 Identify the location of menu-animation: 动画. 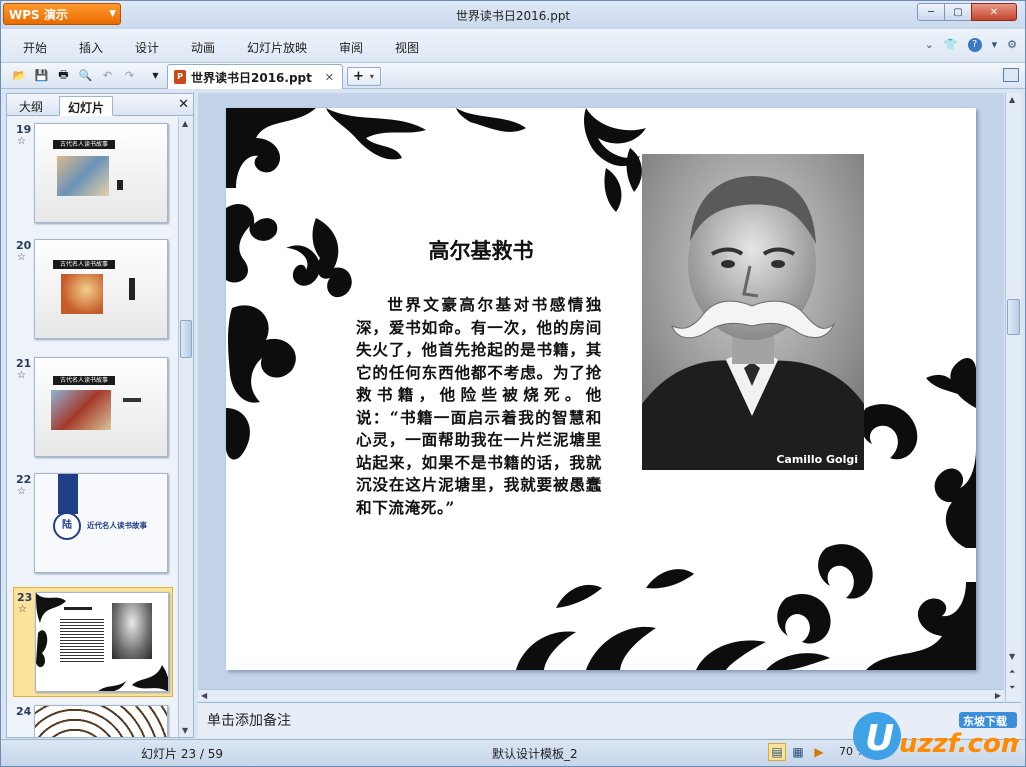
(203, 47).